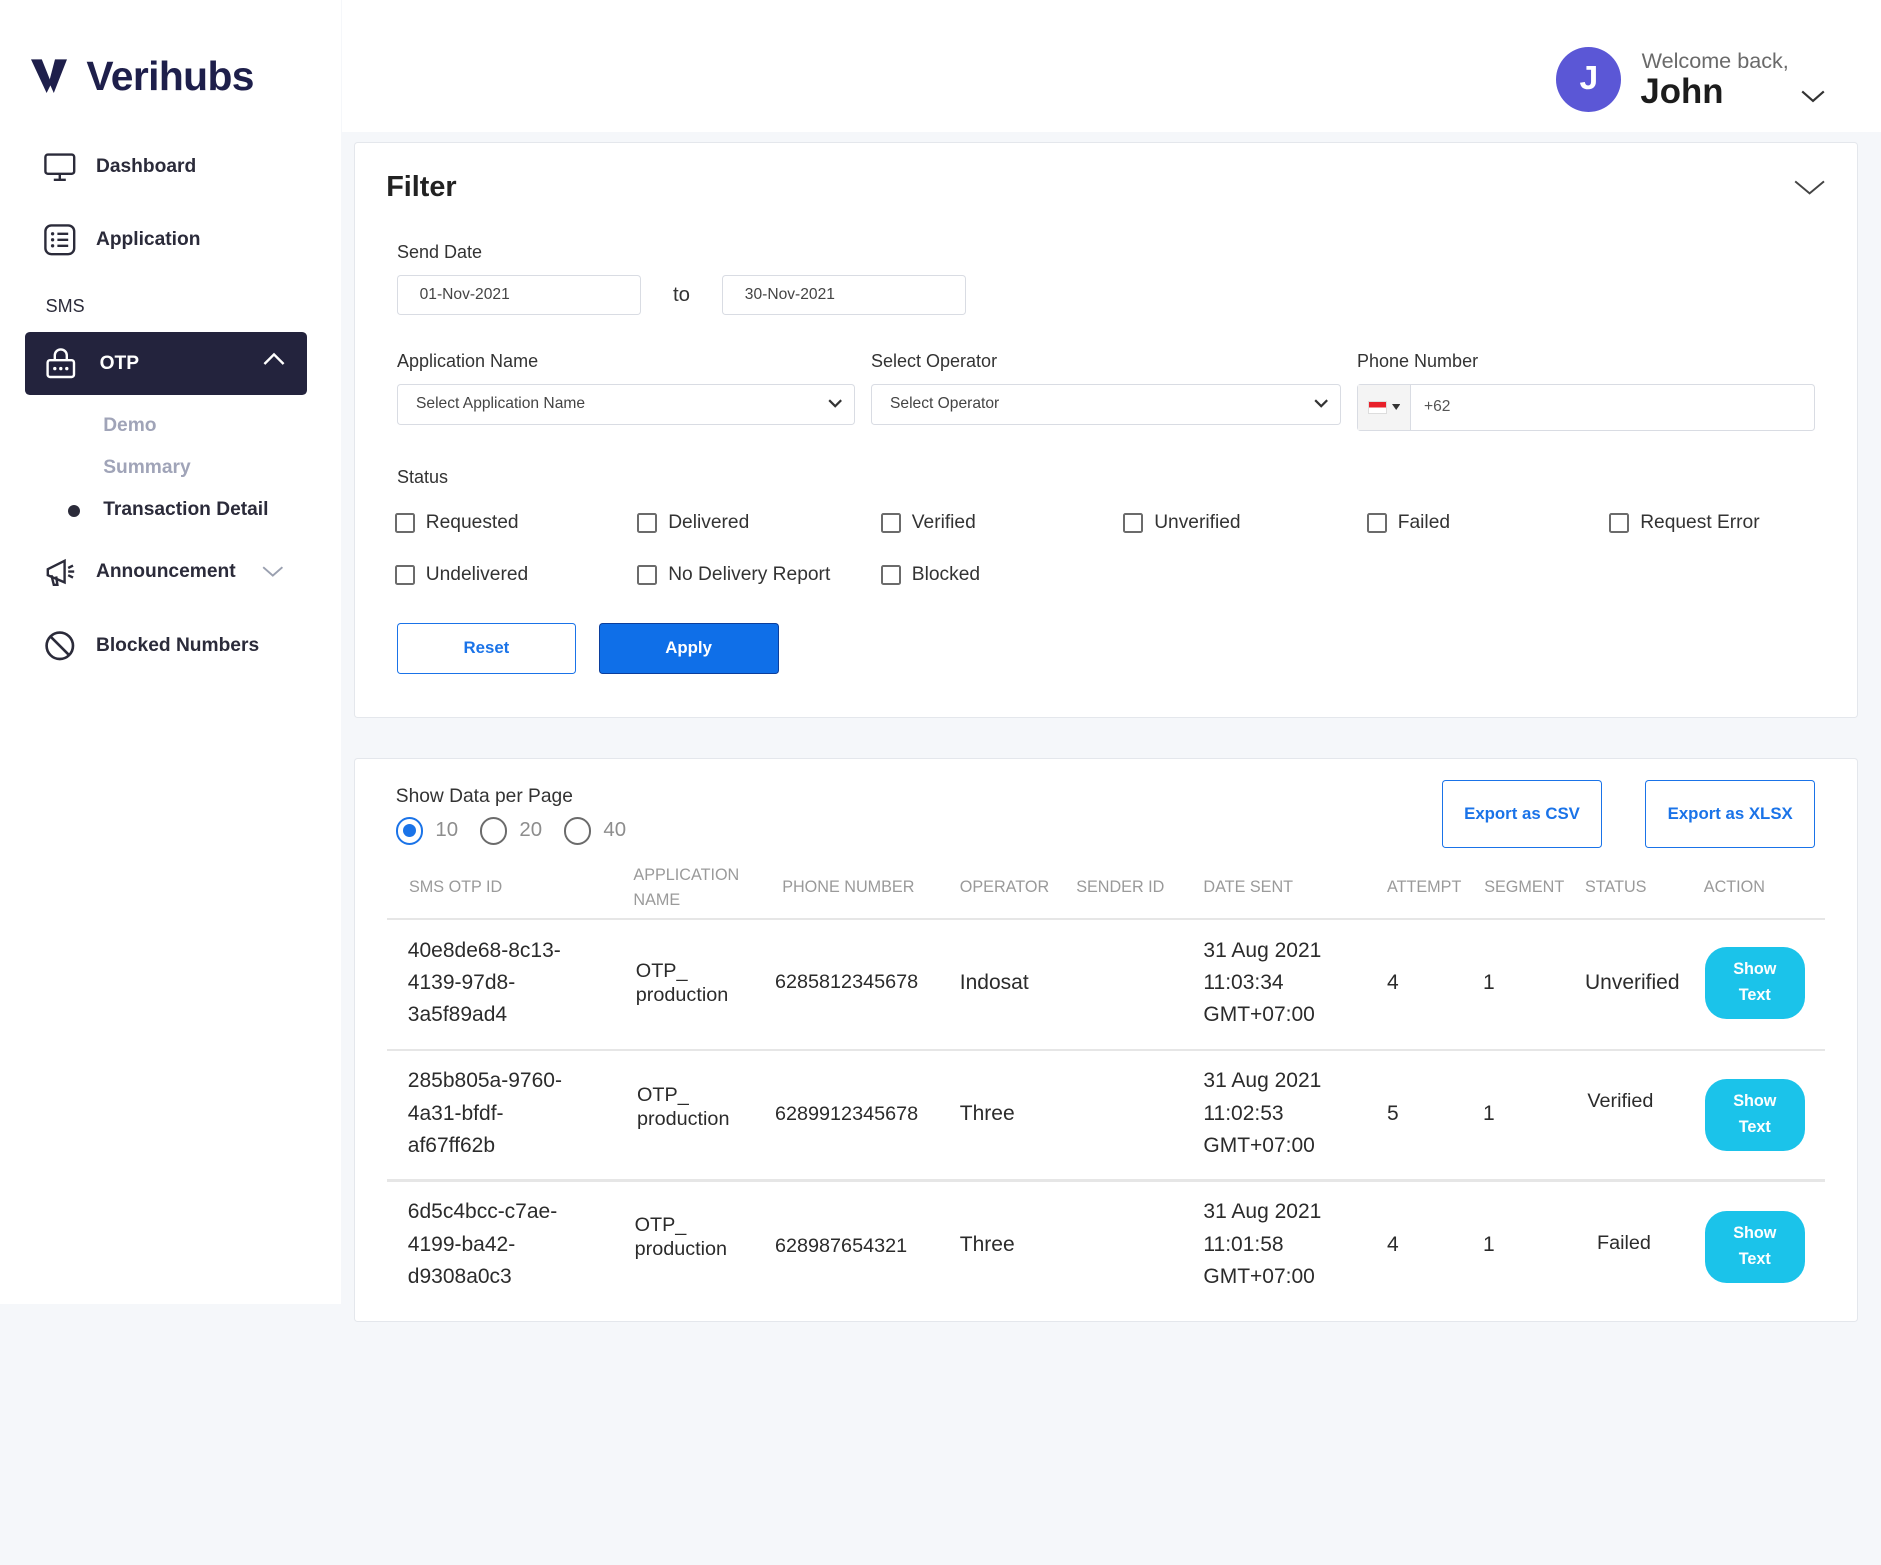 The height and width of the screenshot is (1565, 1881). I want to click on radio-label: 40, so click(615, 830).